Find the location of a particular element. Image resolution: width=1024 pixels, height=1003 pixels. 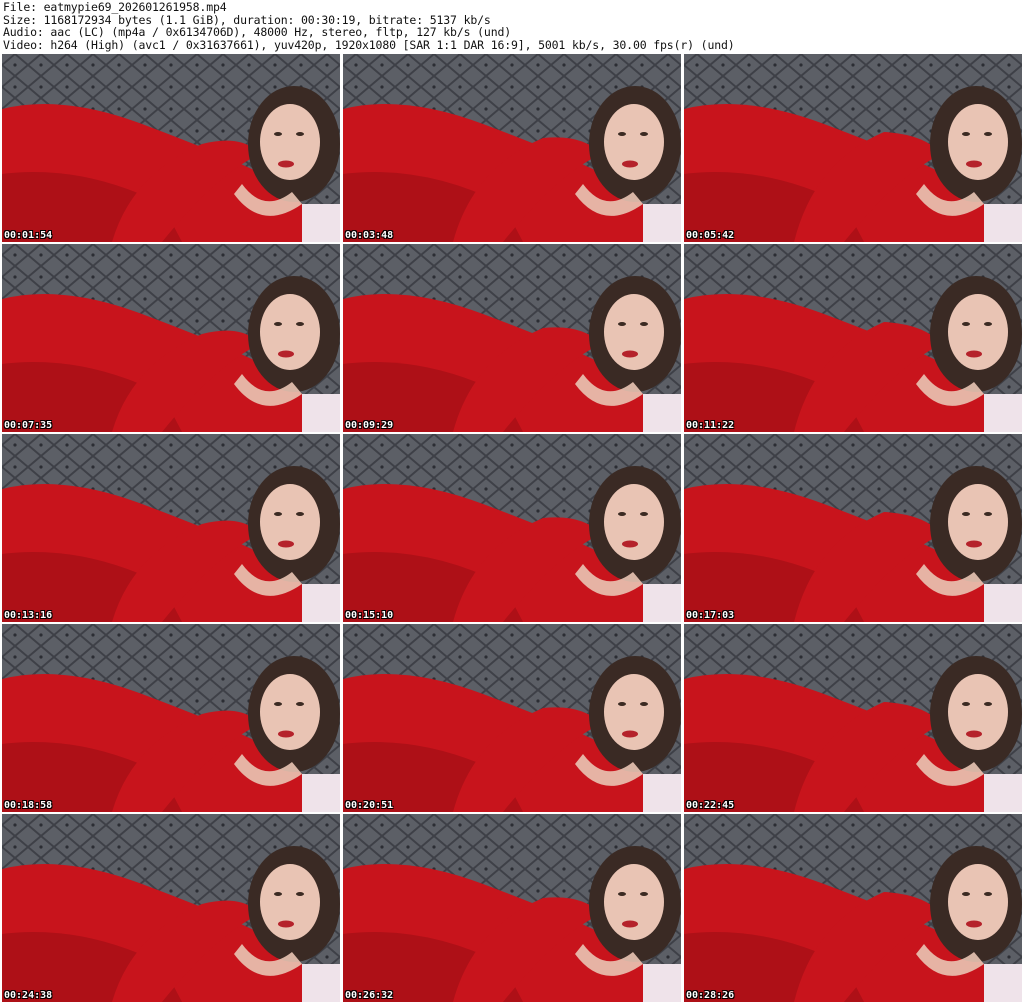

video-thumbnail: 00:01:54 is located at coordinates (171, 148).